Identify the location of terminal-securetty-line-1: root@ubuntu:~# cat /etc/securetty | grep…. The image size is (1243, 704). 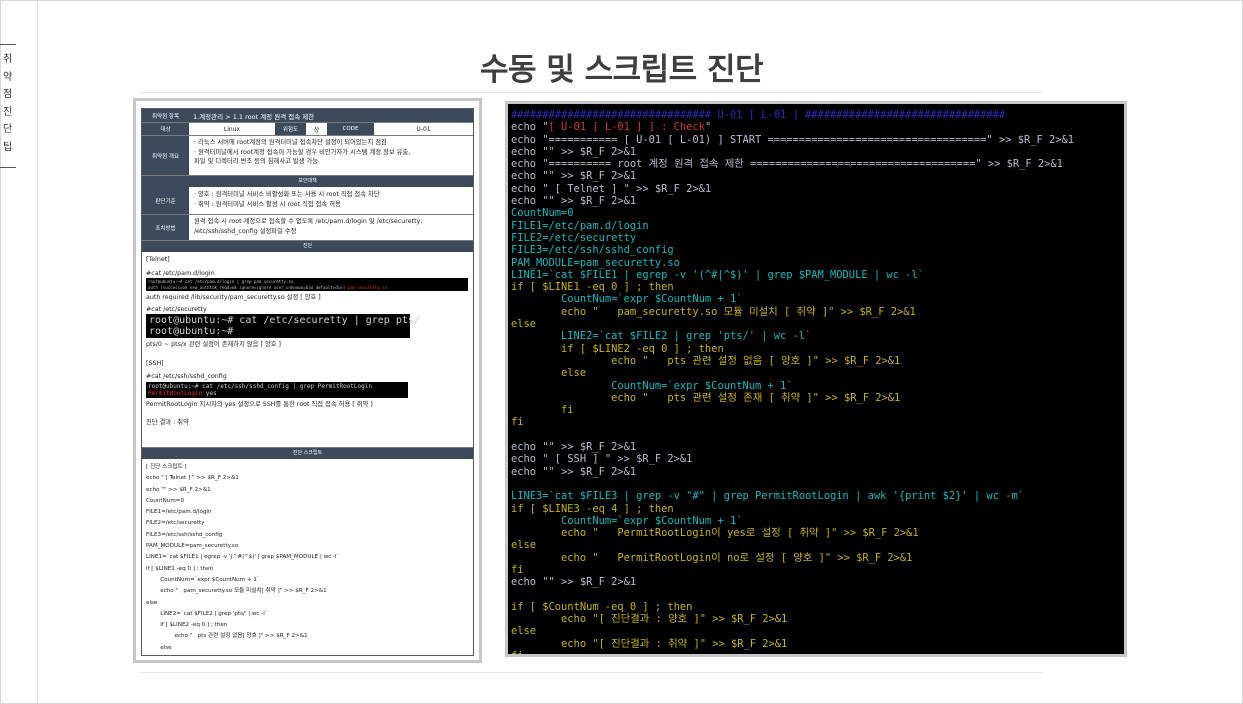
(284, 320).